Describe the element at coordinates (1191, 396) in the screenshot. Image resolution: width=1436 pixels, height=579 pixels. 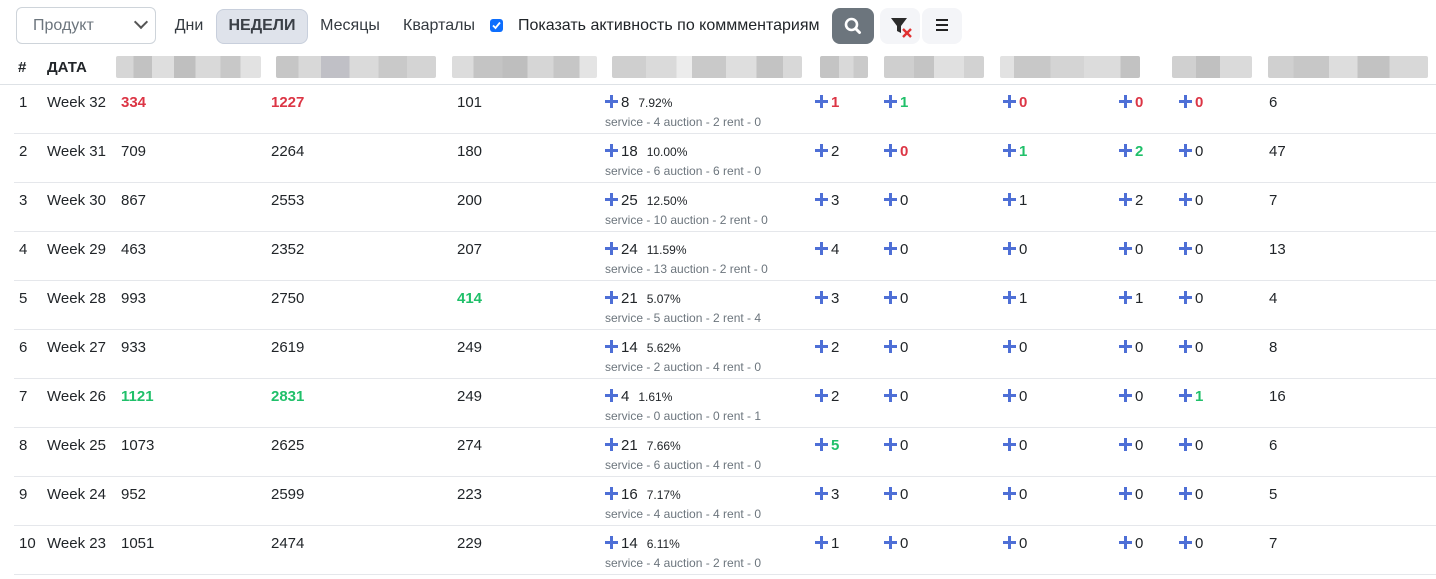
I see `metric-i: 1` at that location.